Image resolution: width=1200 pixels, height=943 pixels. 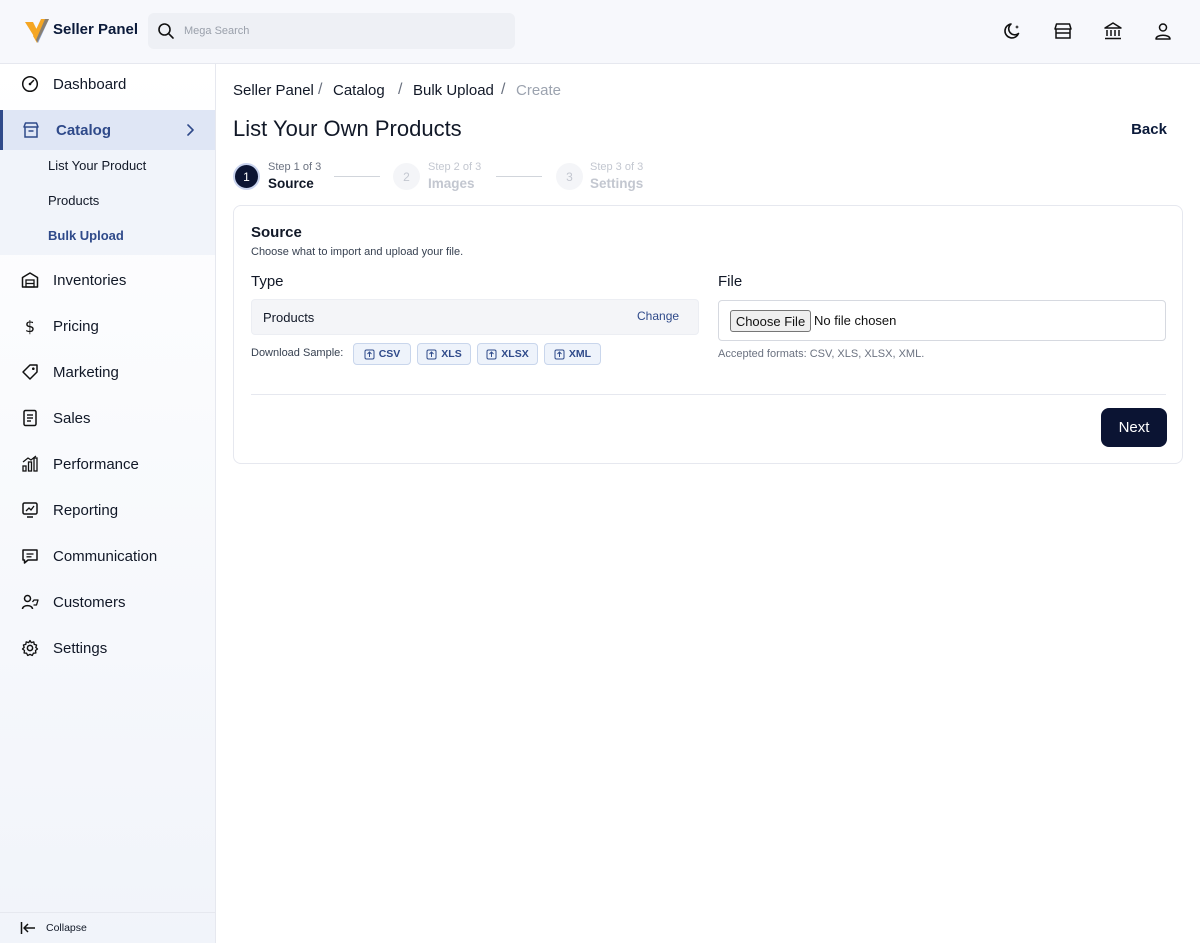 I want to click on store-icon, so click(x=1063, y=31).